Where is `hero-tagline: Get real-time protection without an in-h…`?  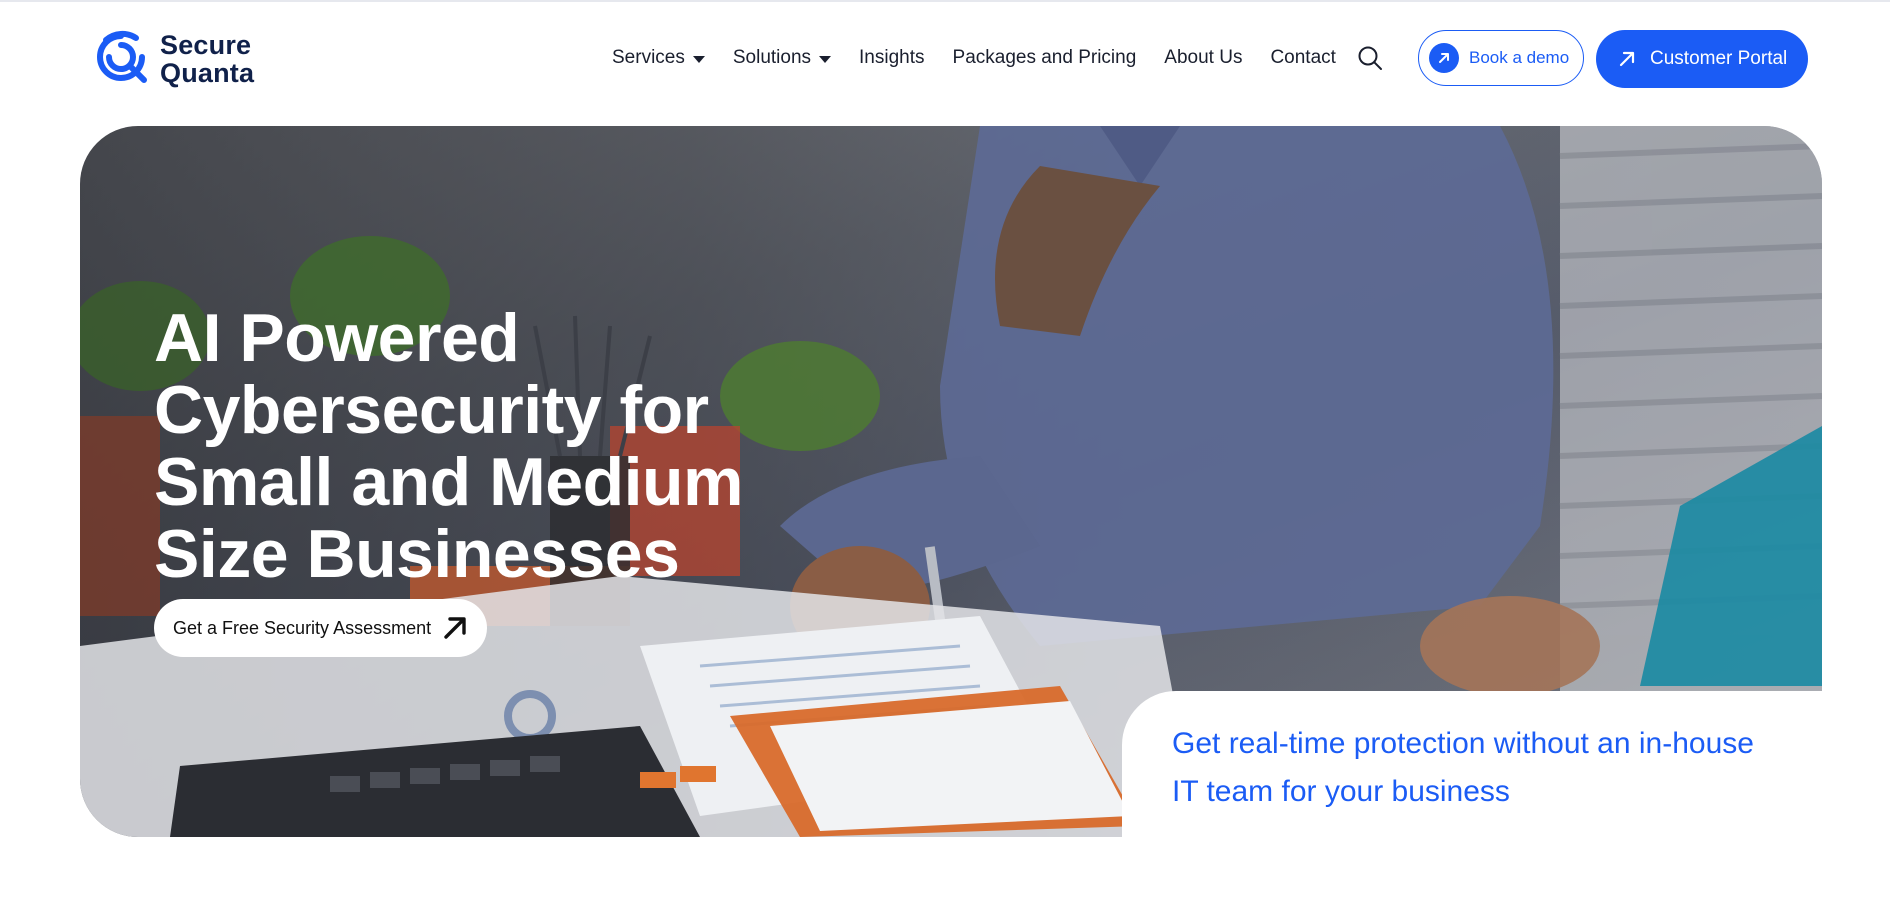 hero-tagline: Get real-time protection without an in-h… is located at coordinates (1487, 768).